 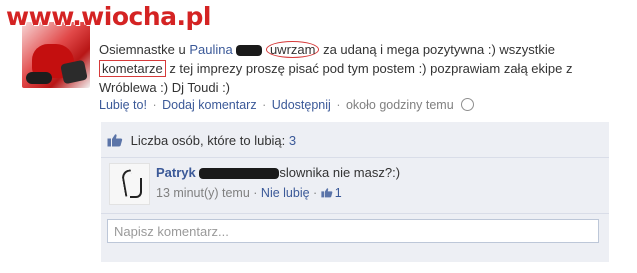 What do you see at coordinates (285, 193) in the screenshot?
I see `unlike-link: Nie lubię` at bounding box center [285, 193].